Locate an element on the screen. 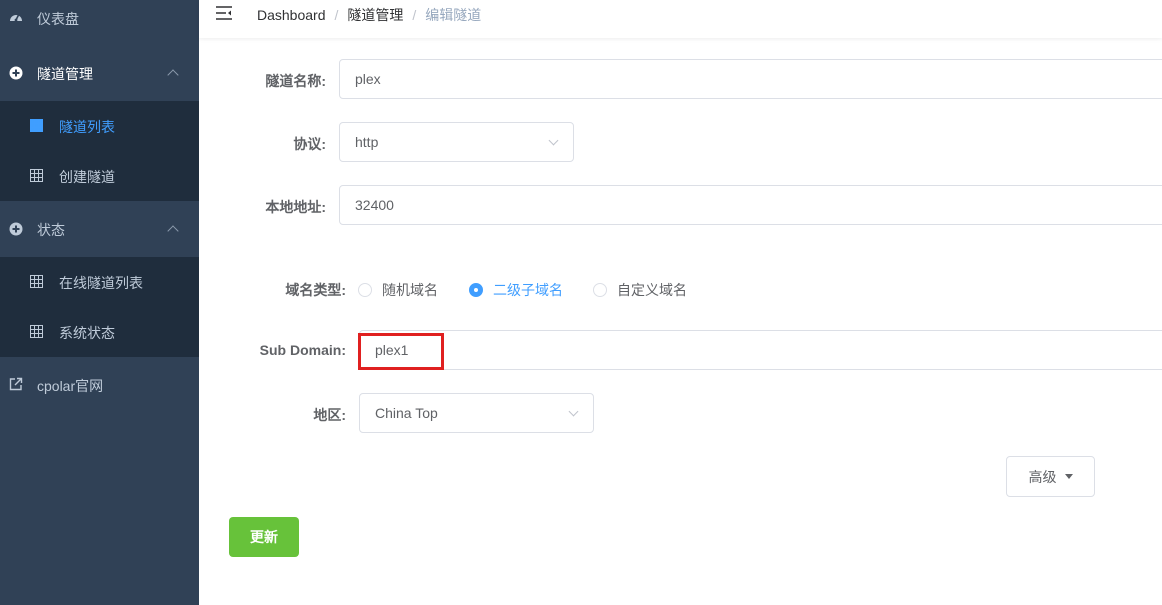  menu-item-dashboard: 仪表盘 is located at coordinates (99, 18).